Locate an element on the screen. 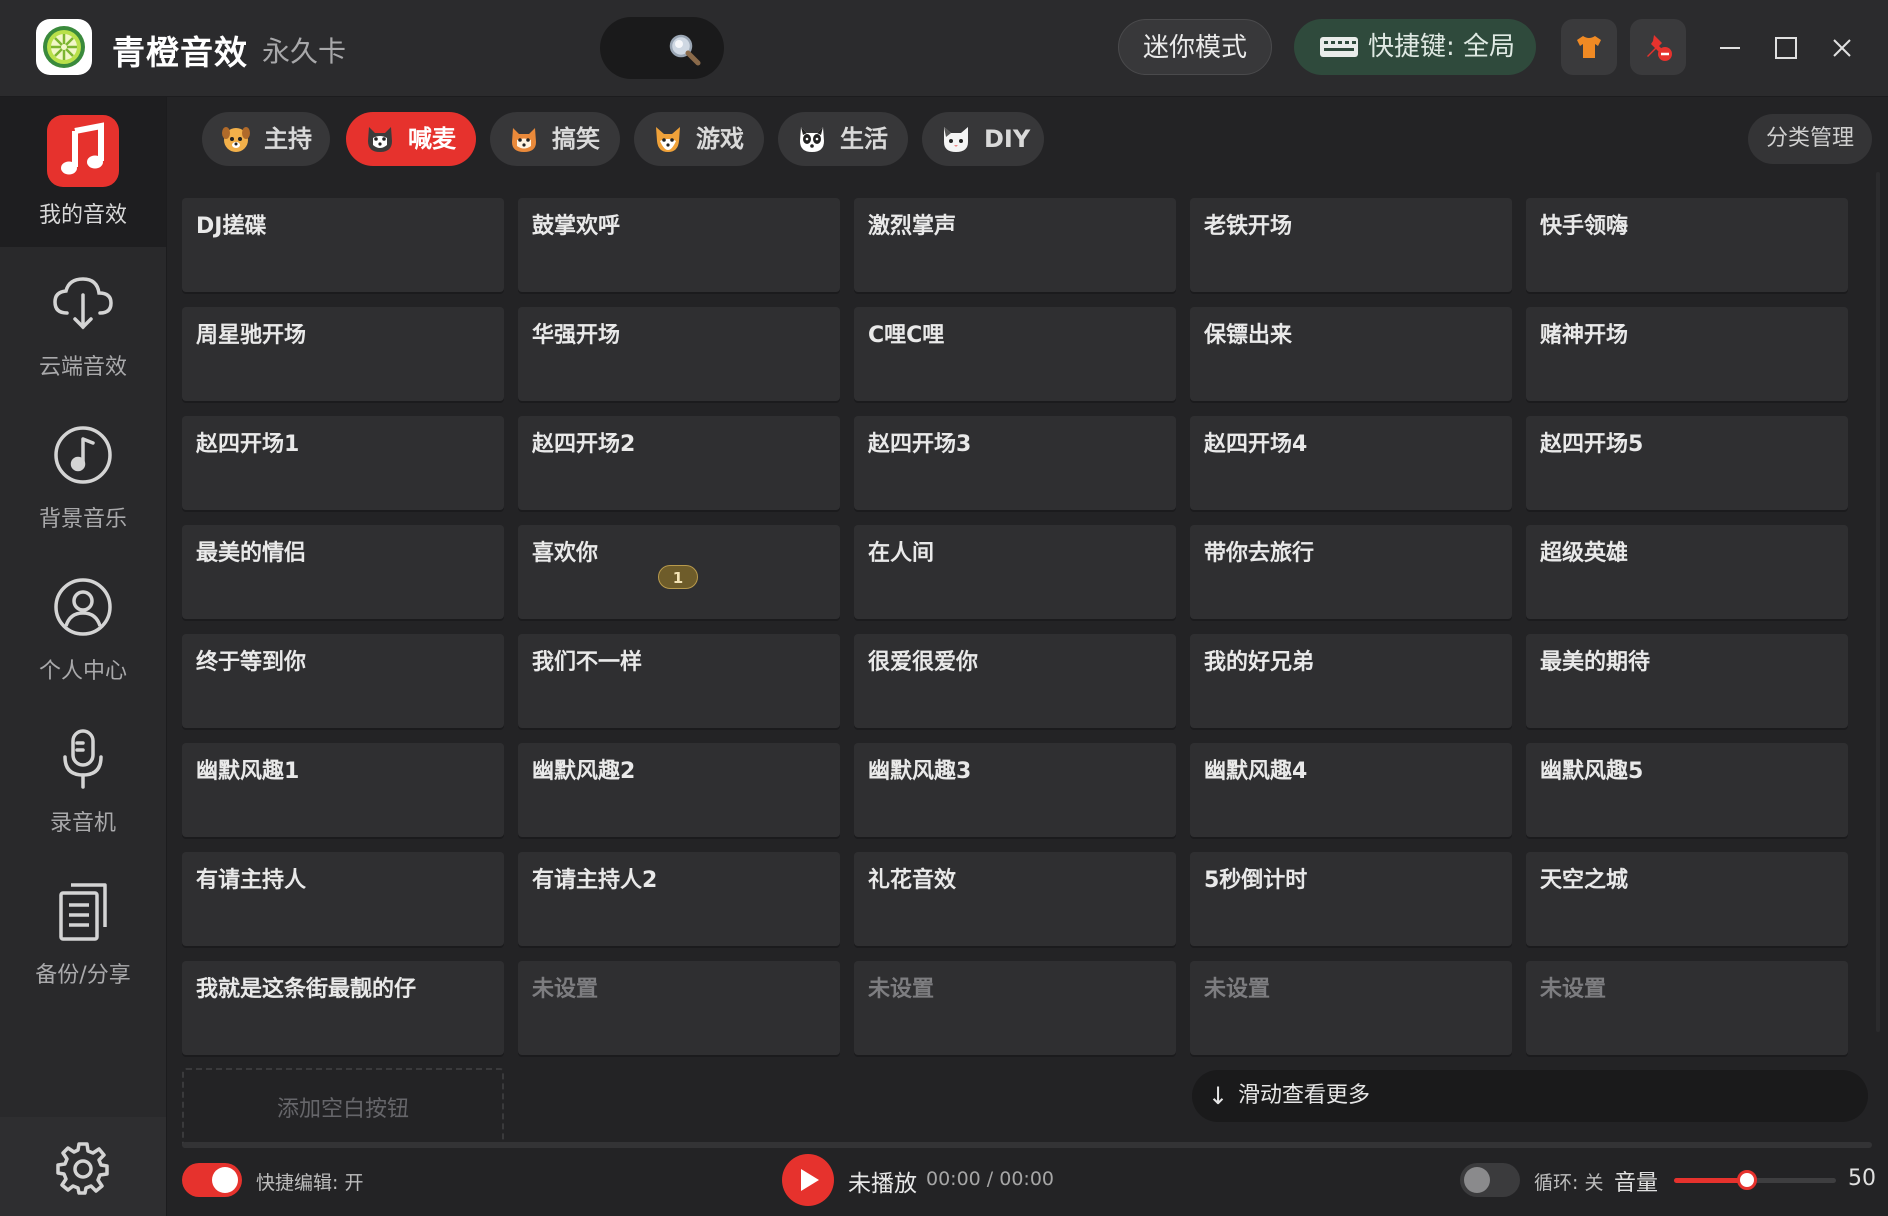  sound-button-label: 老铁开场 is located at coordinates (1248, 226).